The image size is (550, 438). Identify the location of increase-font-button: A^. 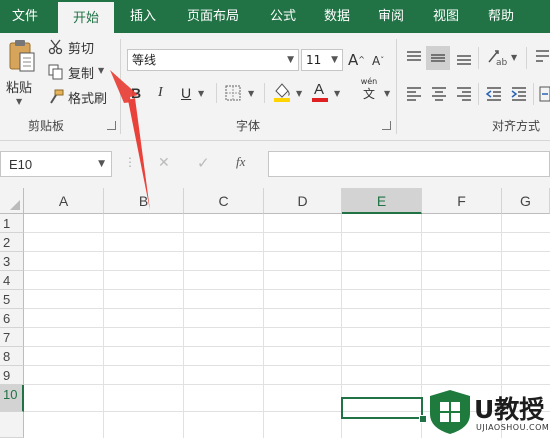
(357, 60).